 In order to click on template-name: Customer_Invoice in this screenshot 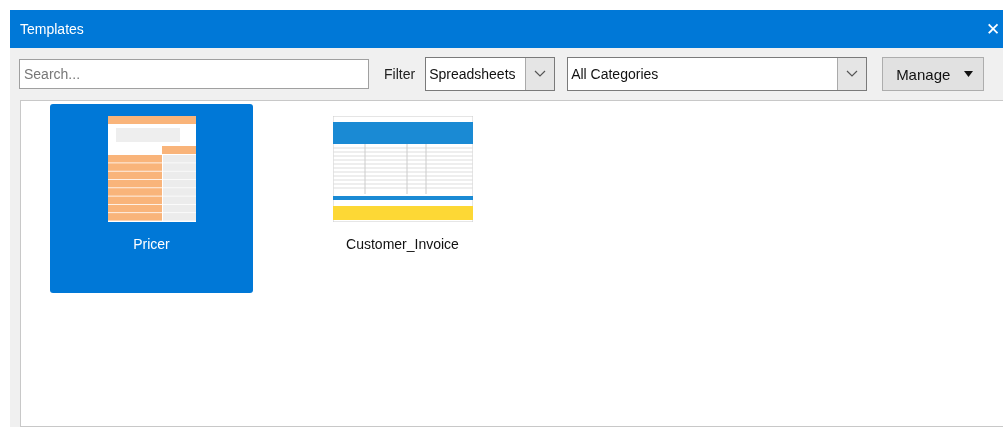, I will do `click(402, 244)`.